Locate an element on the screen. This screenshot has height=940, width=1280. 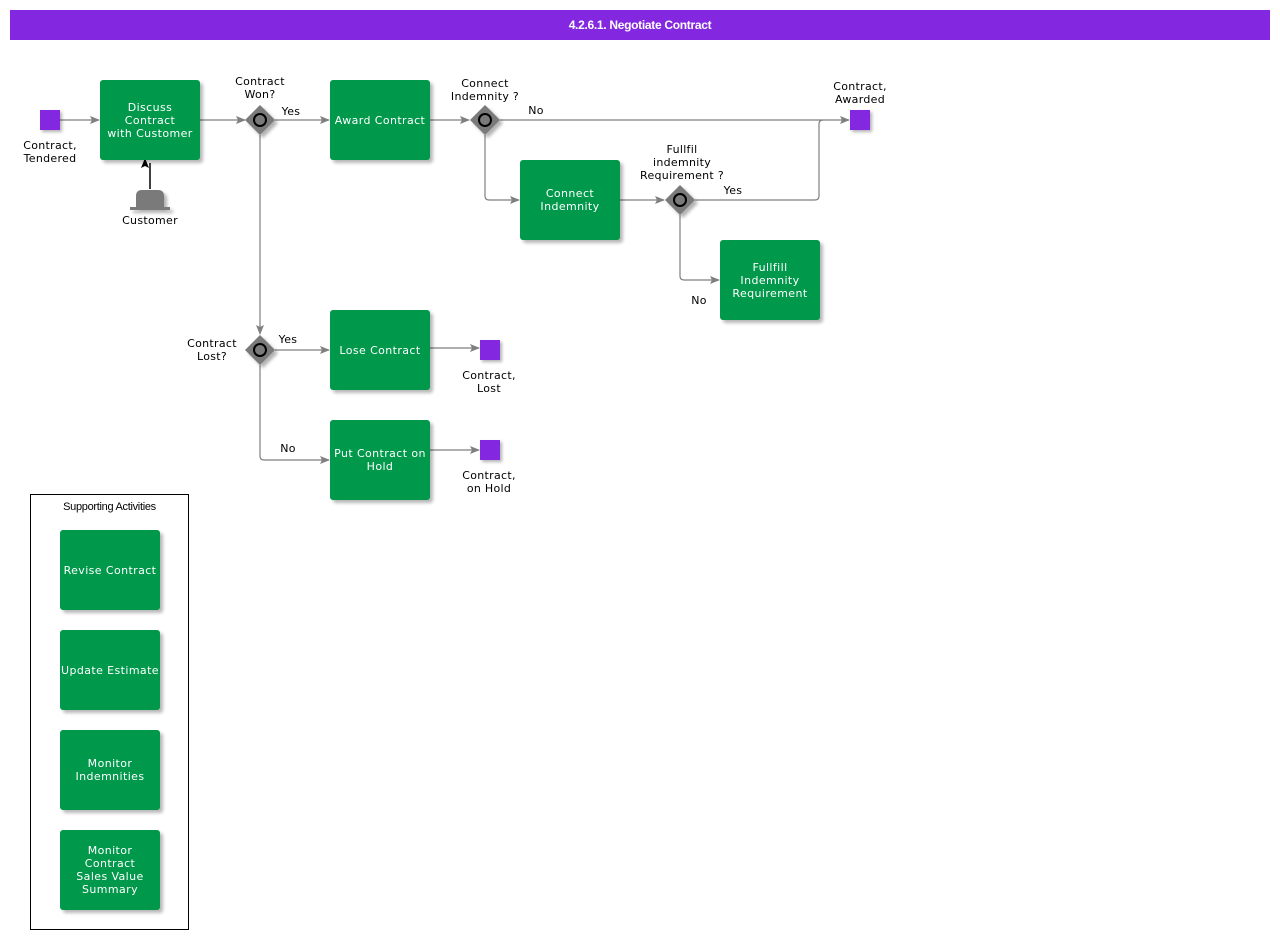
task-lose-contract: Lose Contract is located at coordinates (380, 350).